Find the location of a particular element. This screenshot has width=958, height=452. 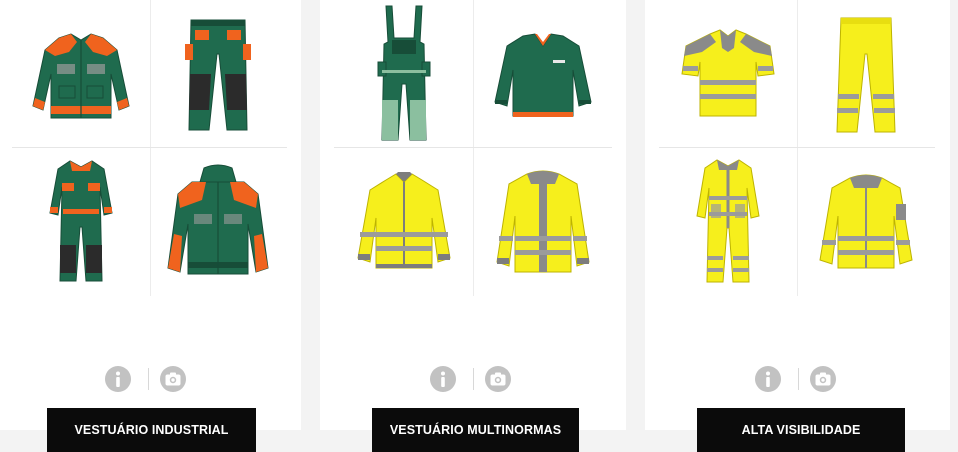

garment-bib-overall is located at coordinates (403, 73).